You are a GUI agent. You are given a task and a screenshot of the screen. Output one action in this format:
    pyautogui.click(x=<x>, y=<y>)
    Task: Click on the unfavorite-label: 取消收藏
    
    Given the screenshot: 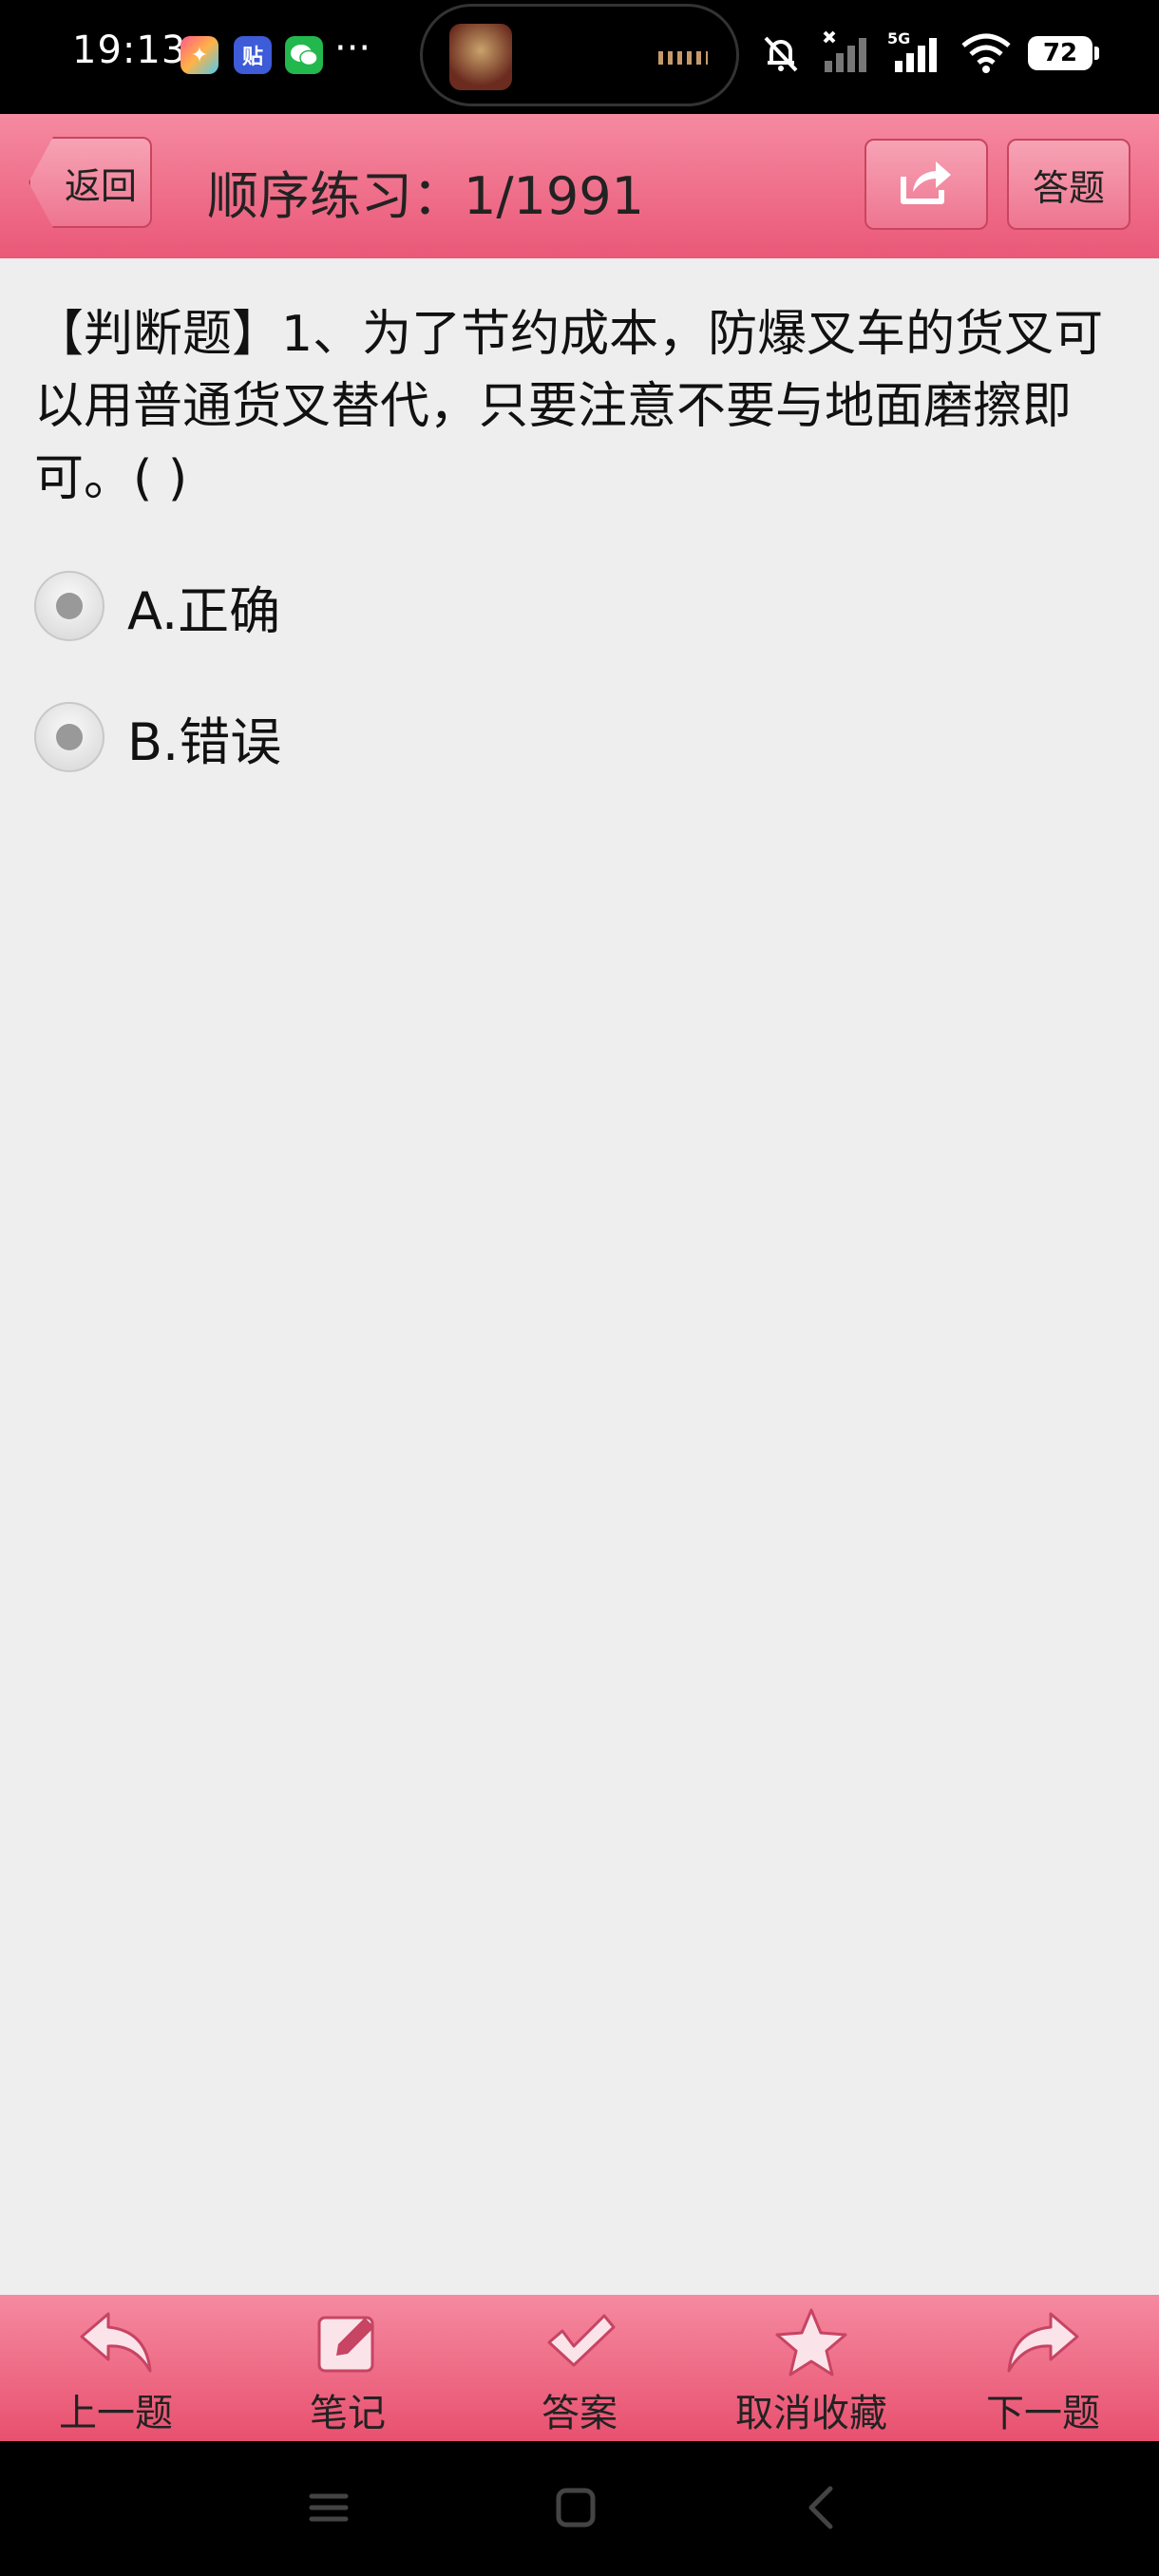 What is the action you would take?
    pyautogui.click(x=811, y=2413)
    